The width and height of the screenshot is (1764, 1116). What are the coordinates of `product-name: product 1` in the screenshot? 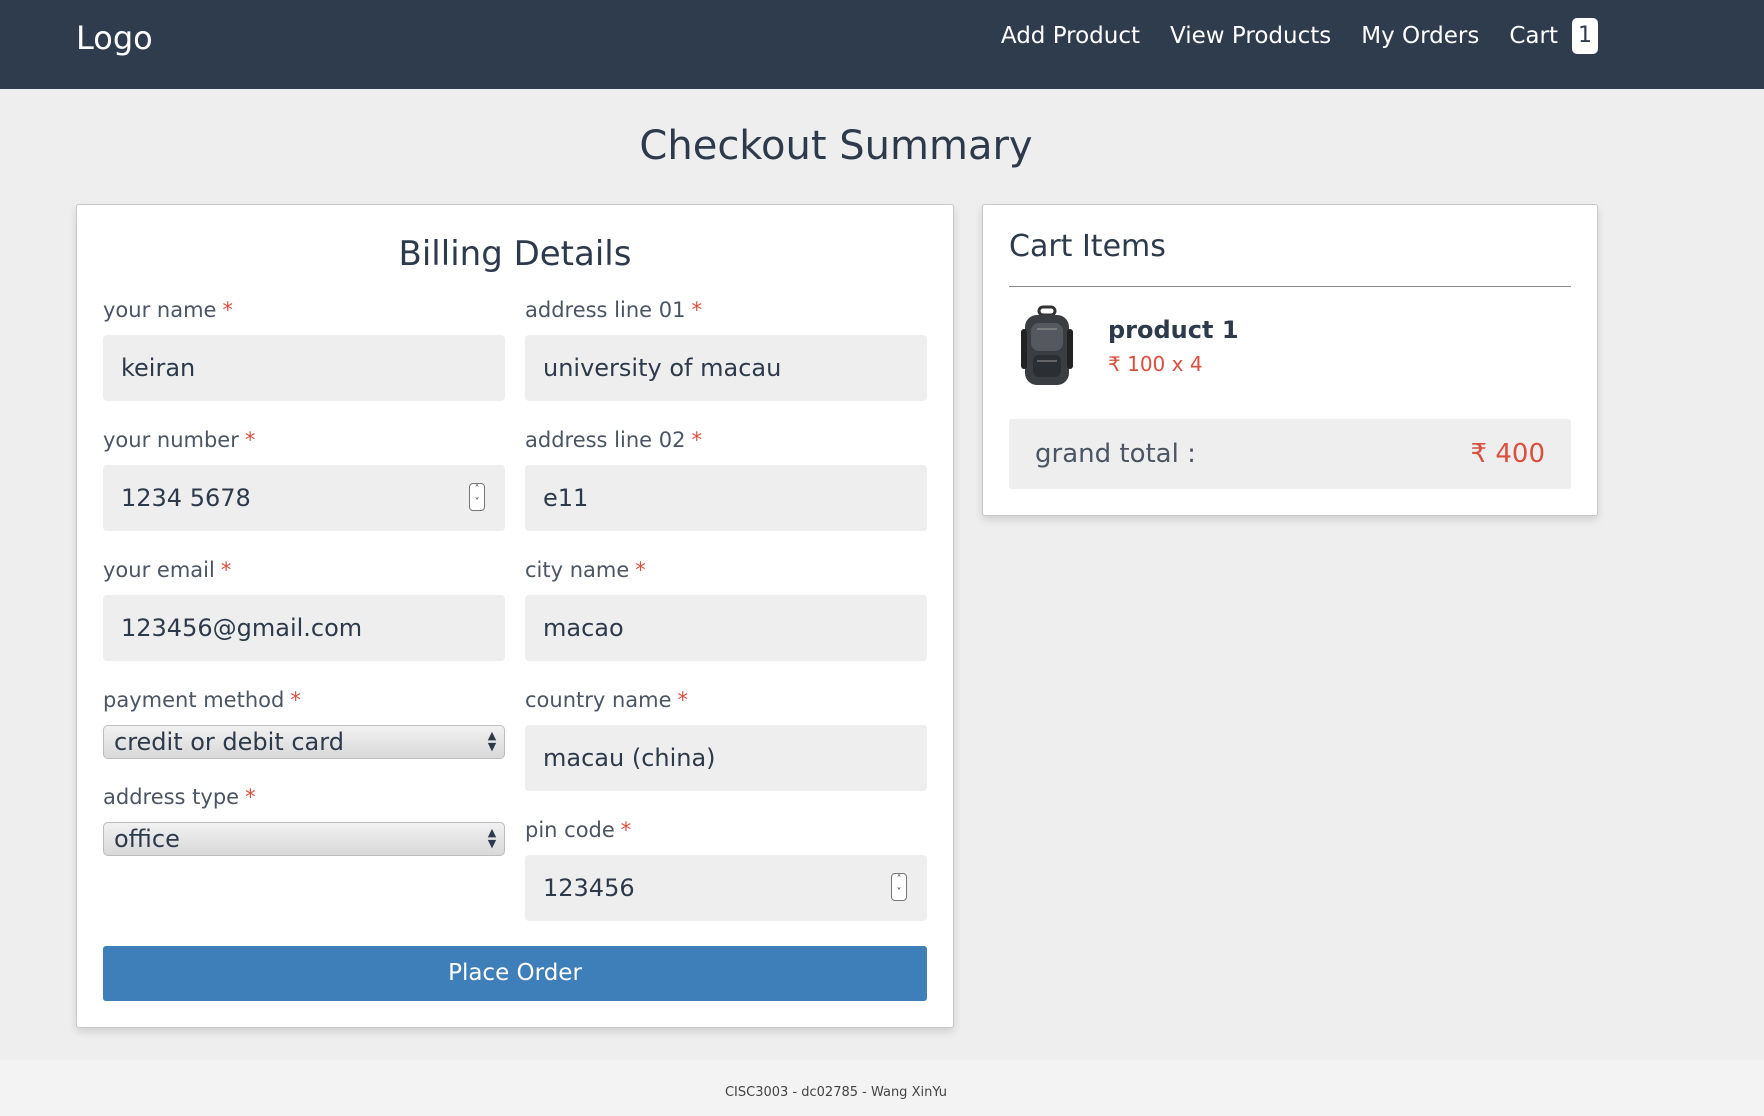 It's located at (1173, 330).